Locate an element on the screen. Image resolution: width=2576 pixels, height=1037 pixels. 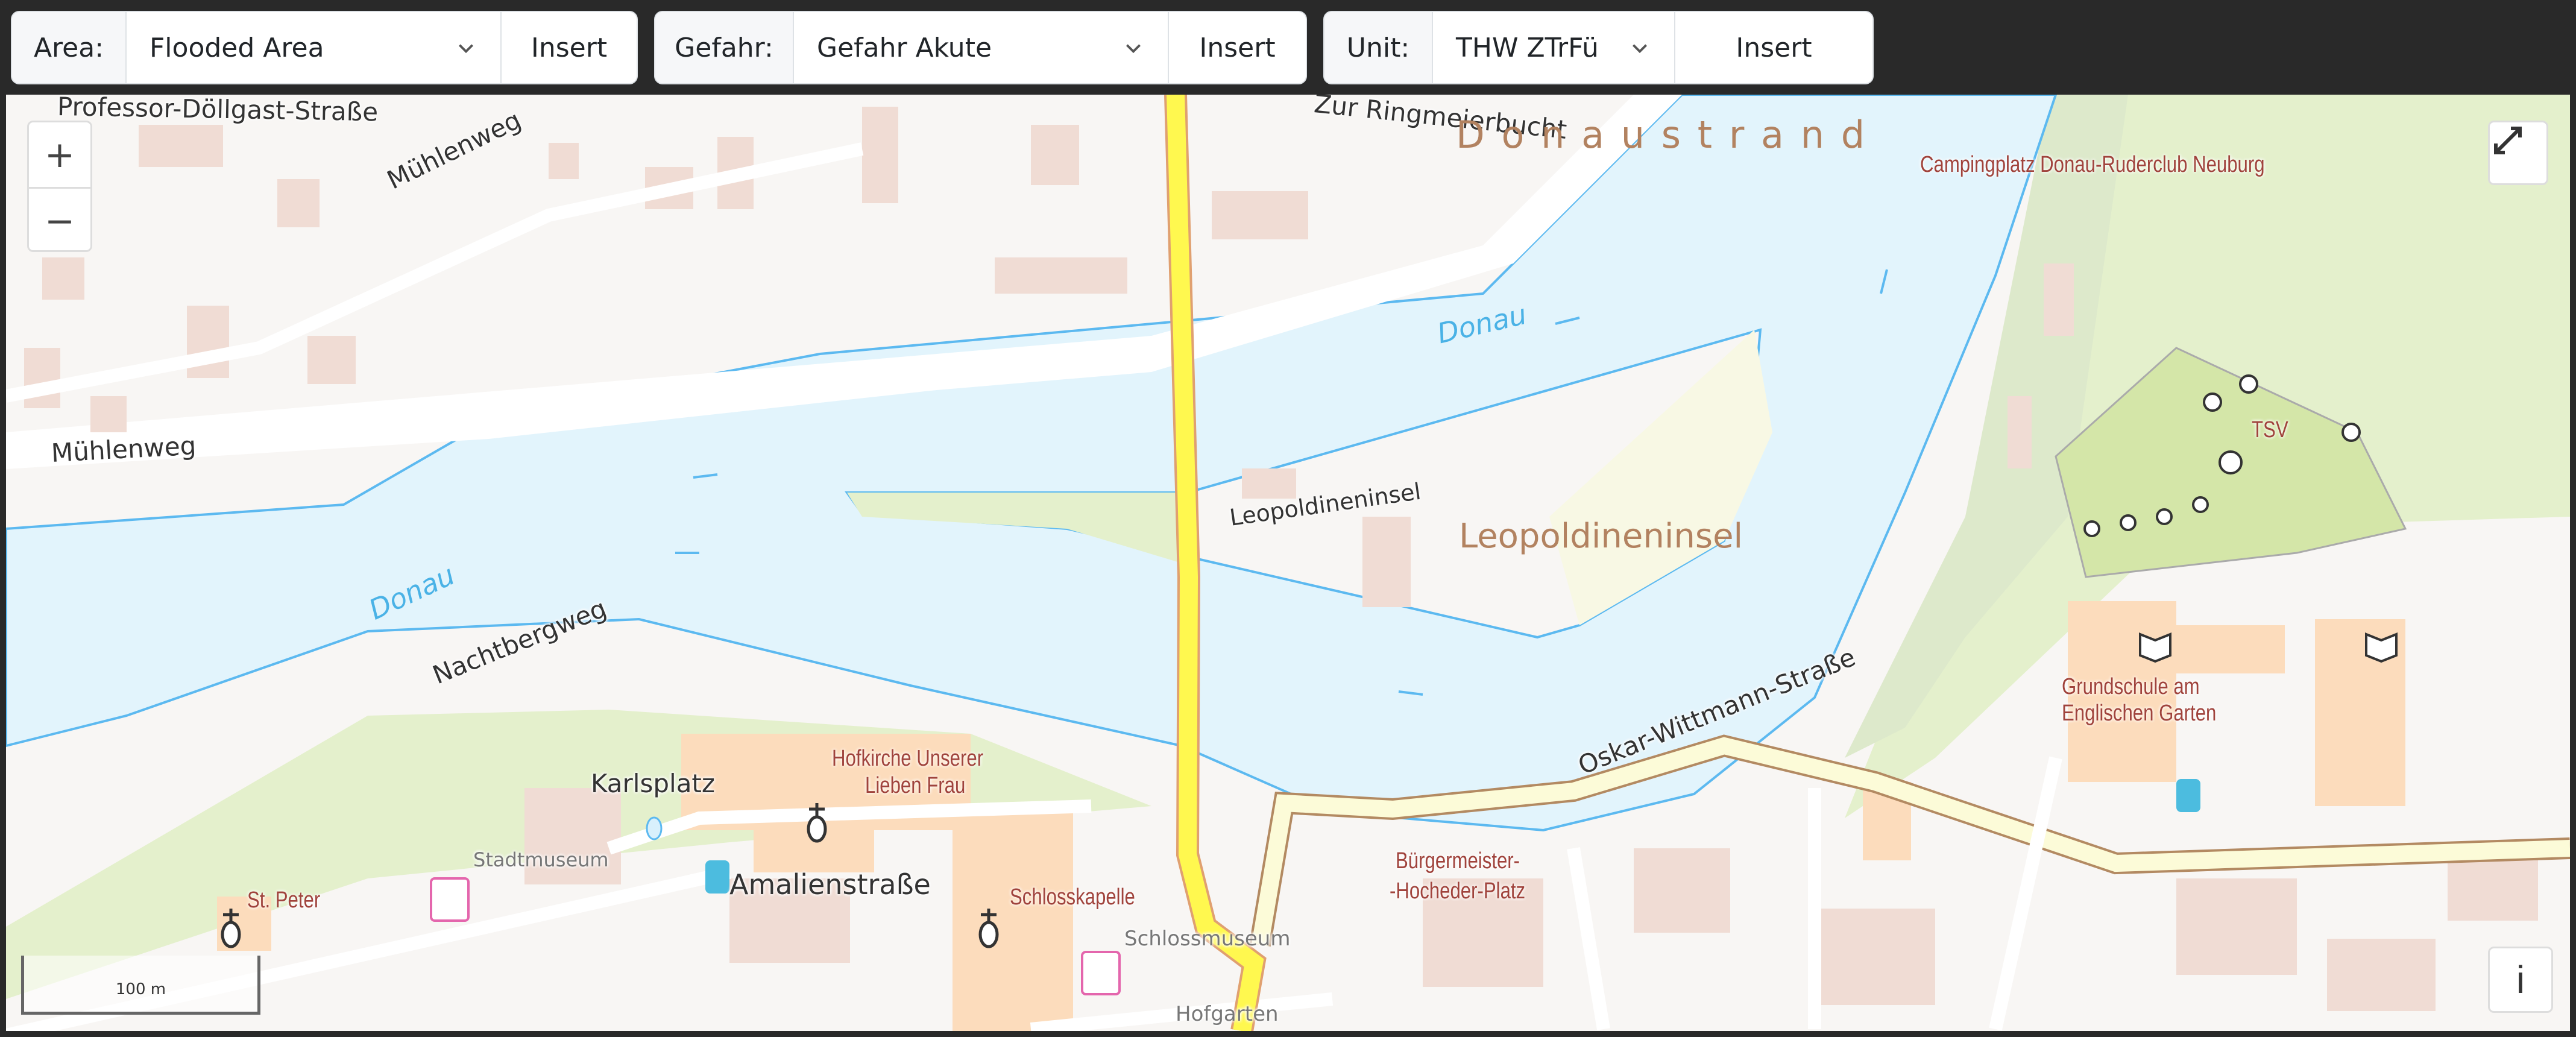
zoom-out-button: − is located at coordinates (59, 221).